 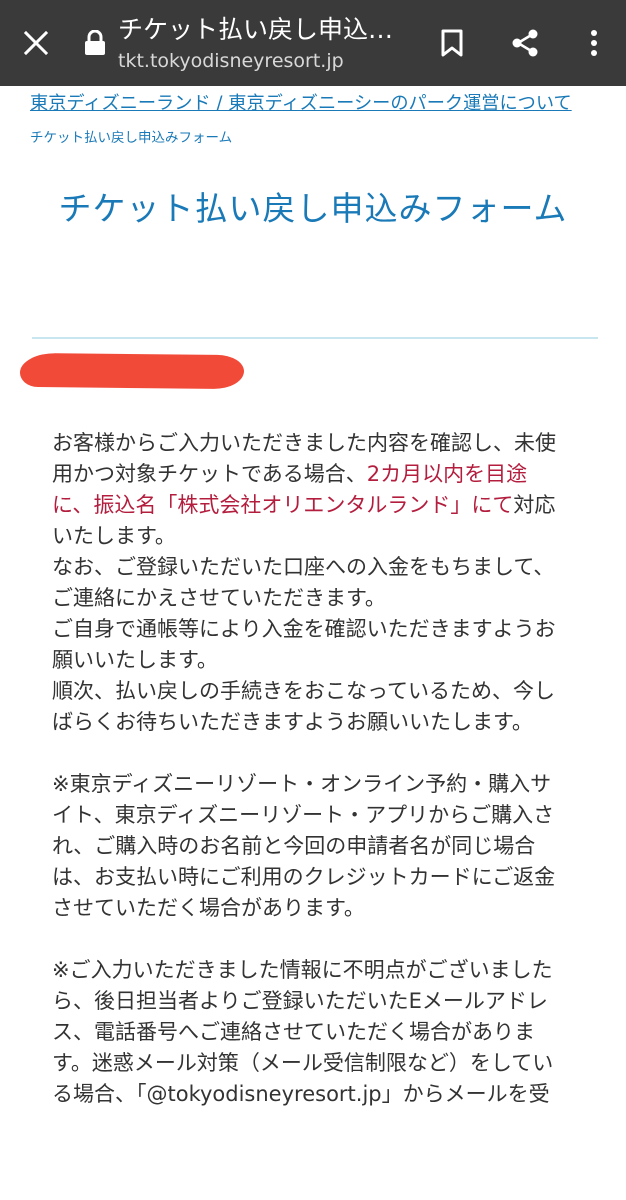 What do you see at coordinates (95, 42) in the screenshot?
I see `lock-icon` at bounding box center [95, 42].